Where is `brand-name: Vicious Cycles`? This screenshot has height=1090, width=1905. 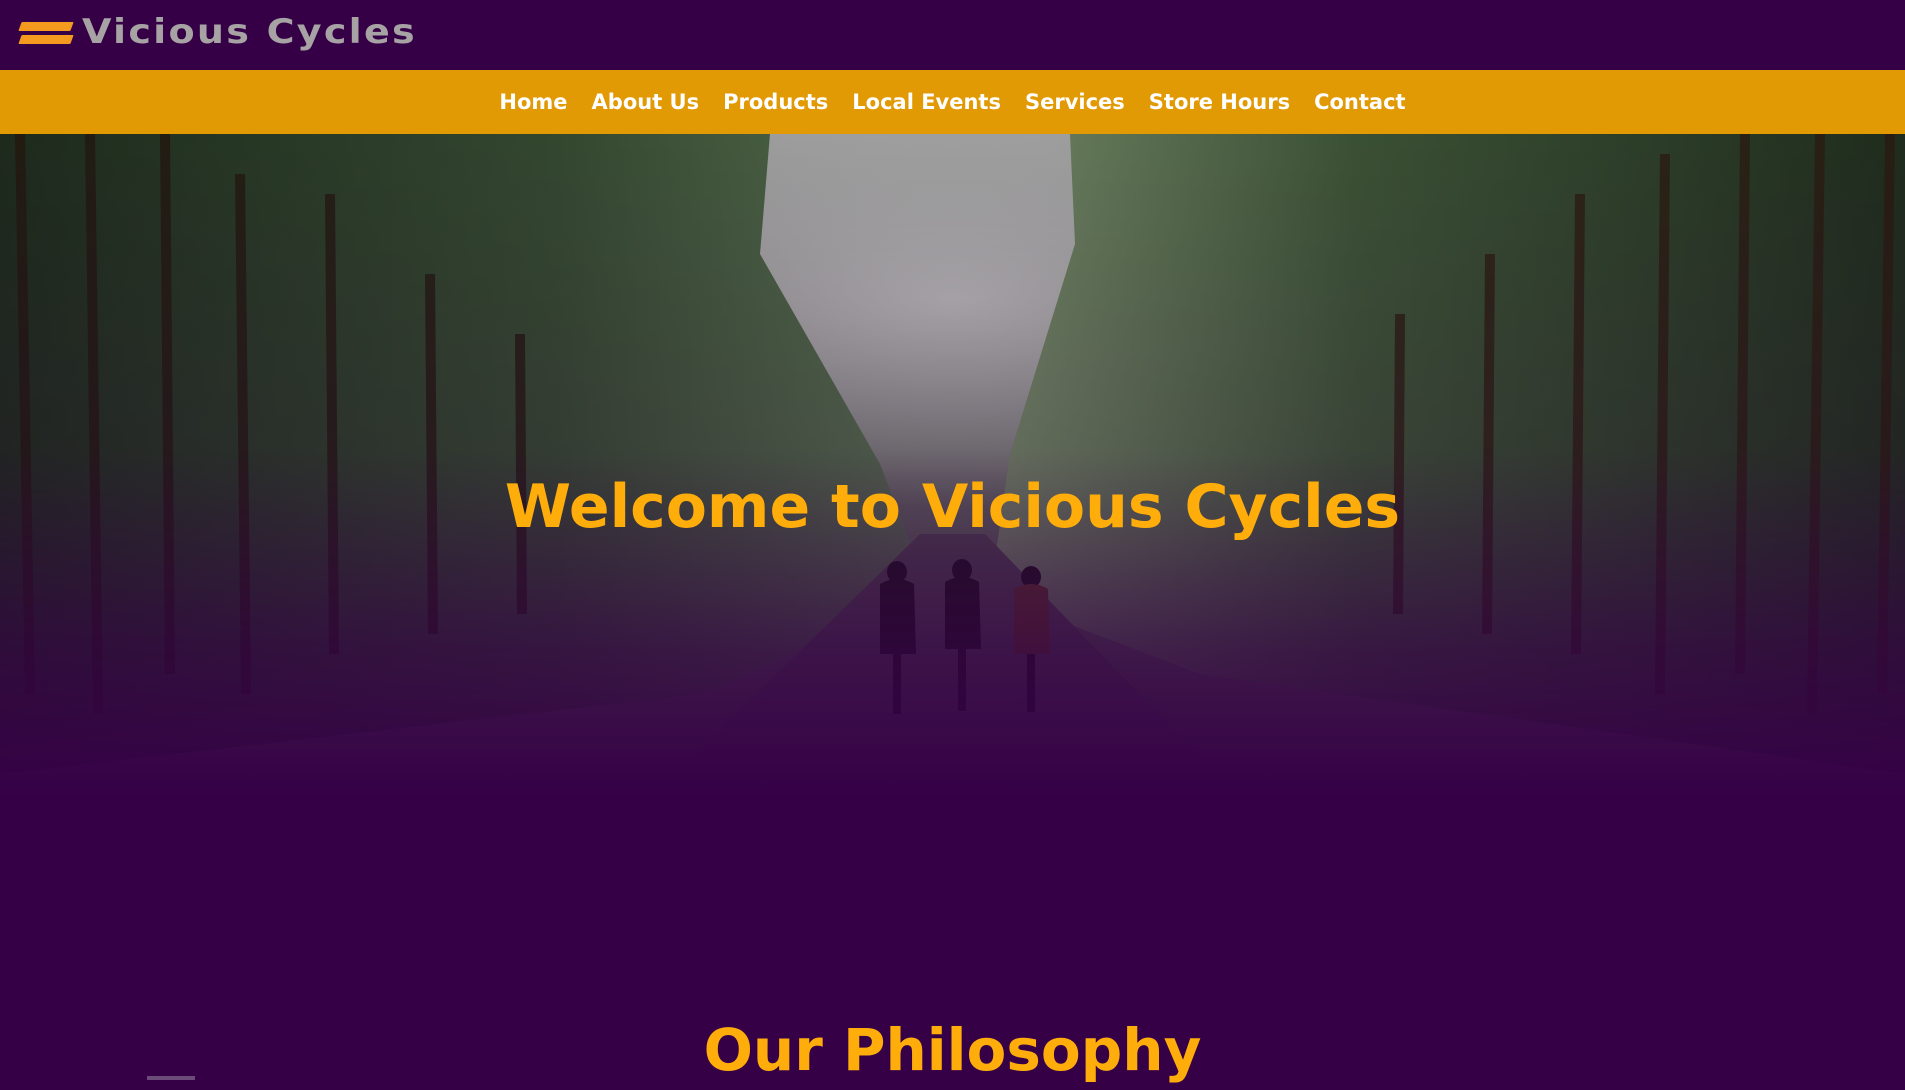
brand-name: Vicious Cycles is located at coordinates (249, 32).